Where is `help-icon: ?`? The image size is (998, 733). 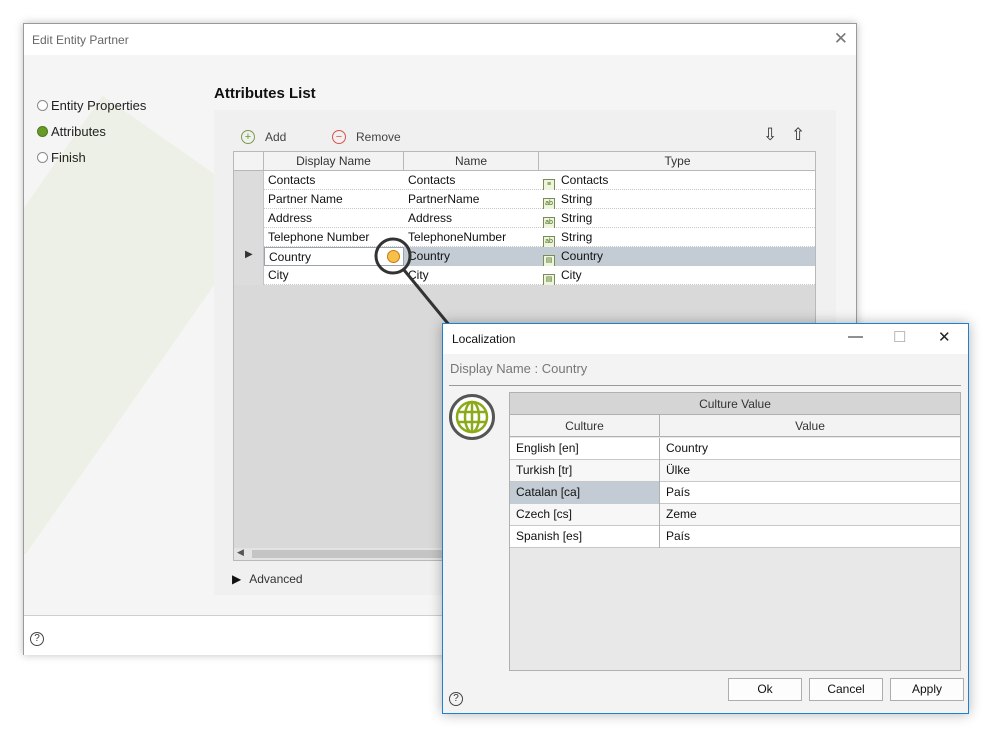
help-icon: ? is located at coordinates (456, 699).